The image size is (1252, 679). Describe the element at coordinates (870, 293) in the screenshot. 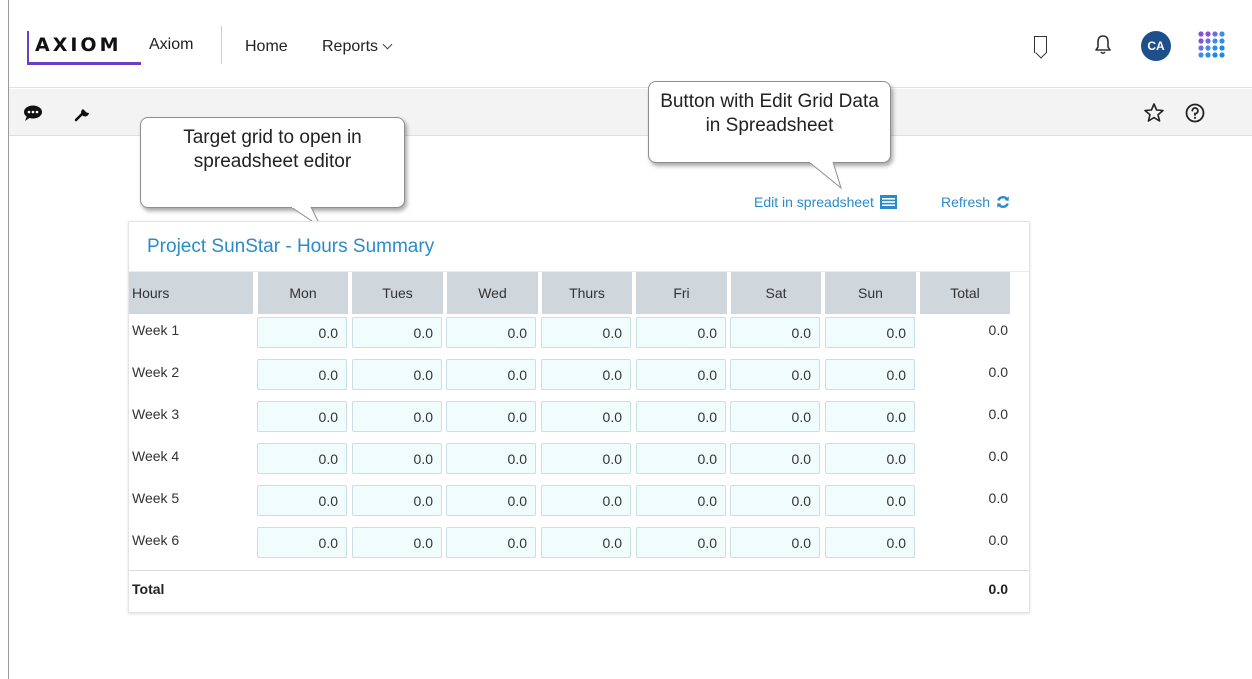

I see `column-header: Sun` at that location.